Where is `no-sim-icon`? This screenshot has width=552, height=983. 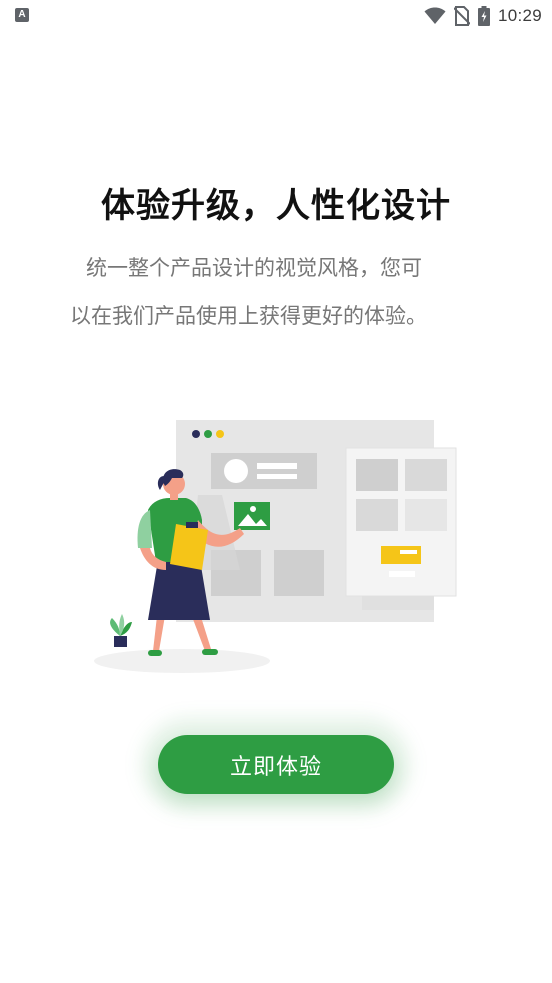
no-sim-icon is located at coordinates (461, 16).